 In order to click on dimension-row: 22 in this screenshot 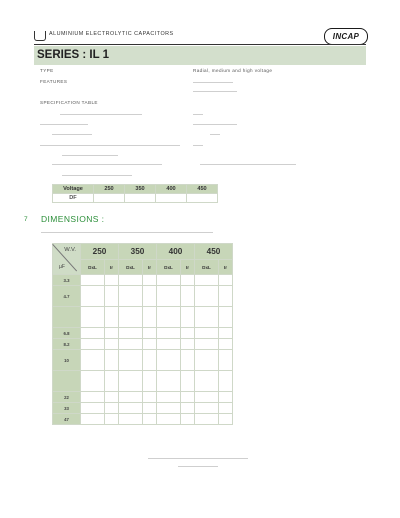, I will do `click(142, 397)`.